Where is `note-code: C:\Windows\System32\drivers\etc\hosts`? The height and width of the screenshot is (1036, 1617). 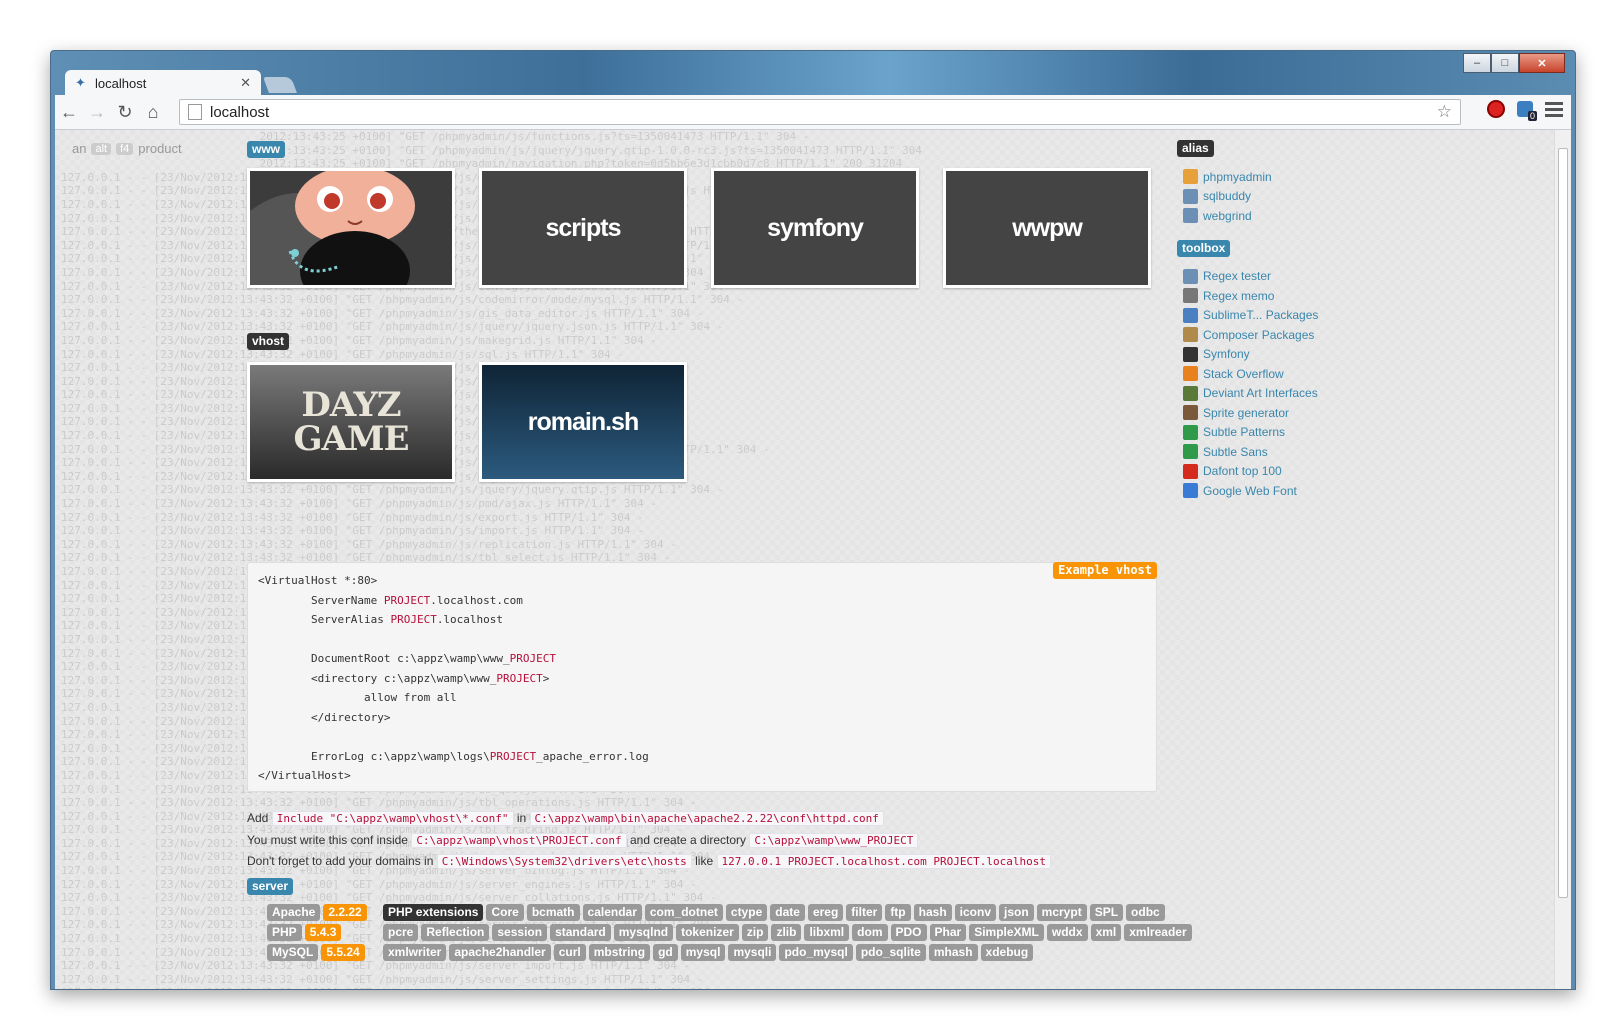 note-code: C:\Windows\System32\drivers\etc\hosts is located at coordinates (564, 861).